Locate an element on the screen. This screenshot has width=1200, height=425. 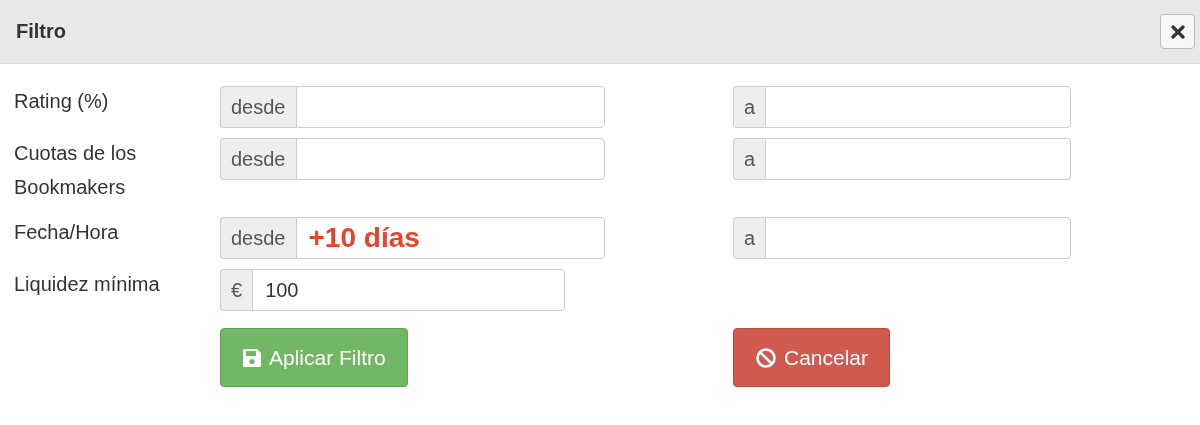
input-addon: € is located at coordinates (236, 290).